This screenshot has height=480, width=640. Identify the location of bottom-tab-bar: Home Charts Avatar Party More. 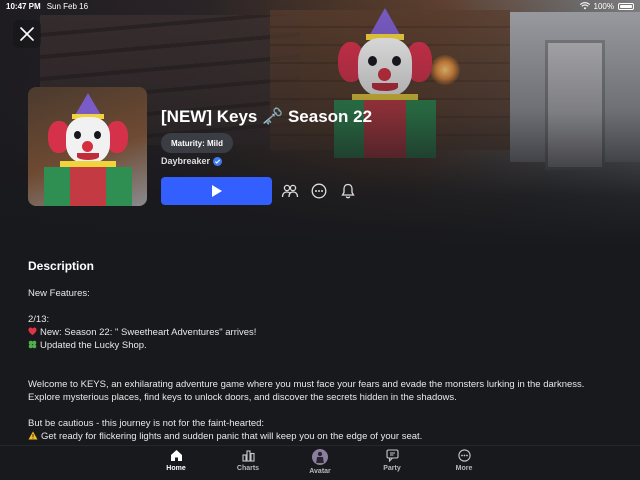
(320, 462).